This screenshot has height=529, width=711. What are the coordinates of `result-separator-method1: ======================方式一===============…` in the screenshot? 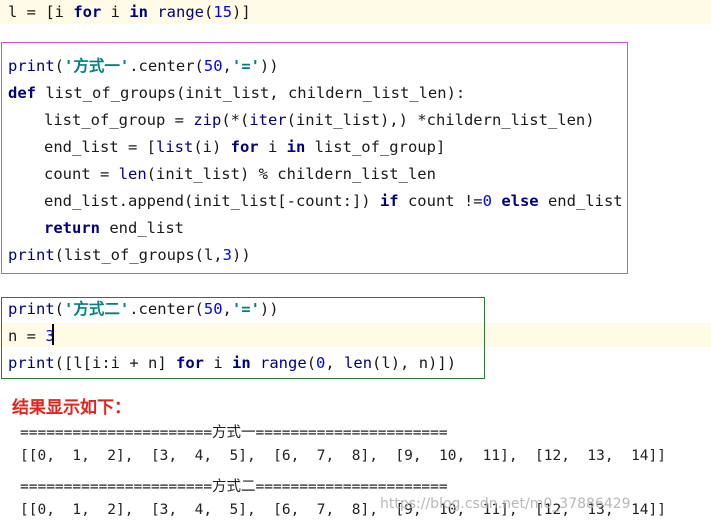 It's located at (234, 433).